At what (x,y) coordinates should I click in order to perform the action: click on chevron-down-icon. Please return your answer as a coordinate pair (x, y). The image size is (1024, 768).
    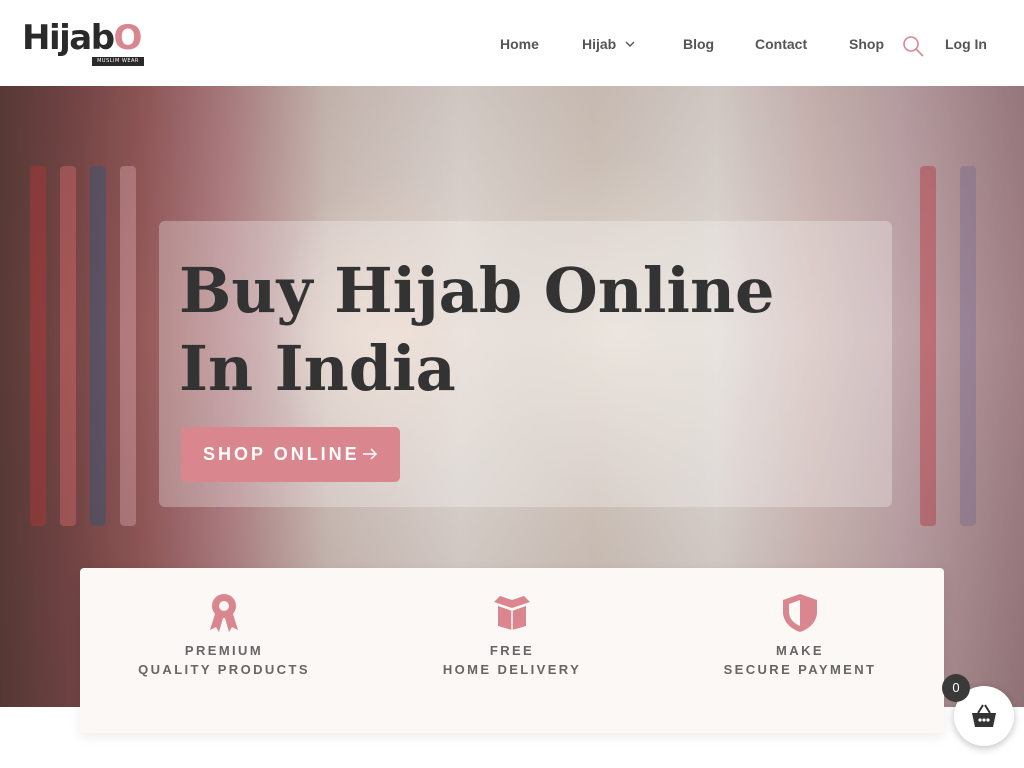
    Looking at the image, I should click on (630, 44).